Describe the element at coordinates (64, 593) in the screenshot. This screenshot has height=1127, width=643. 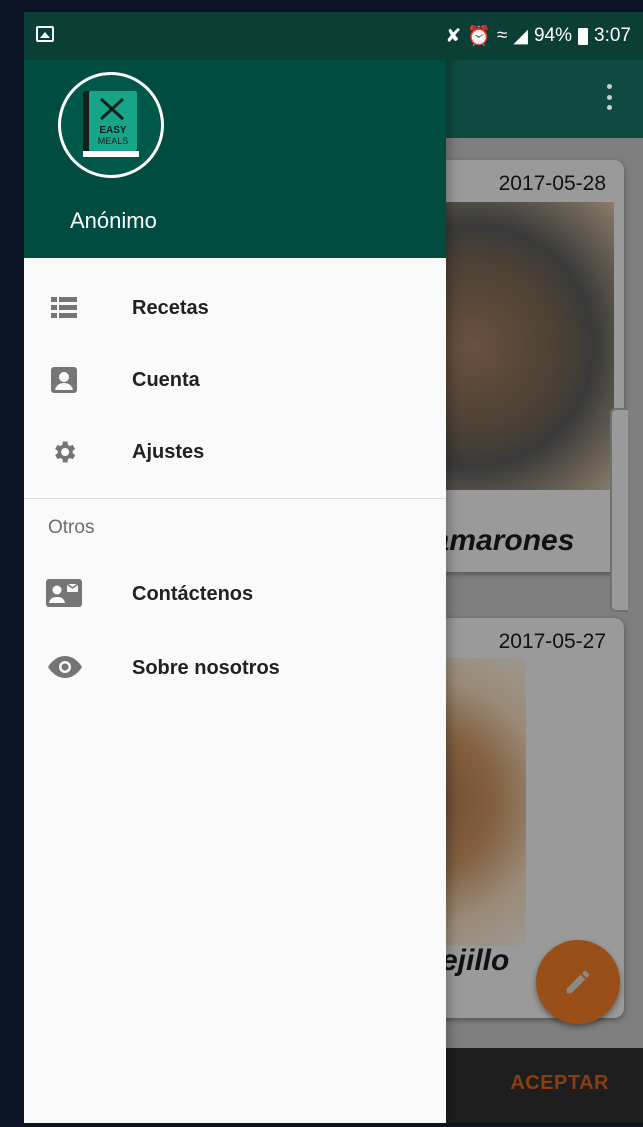
I see `contact-mail-icon` at that location.